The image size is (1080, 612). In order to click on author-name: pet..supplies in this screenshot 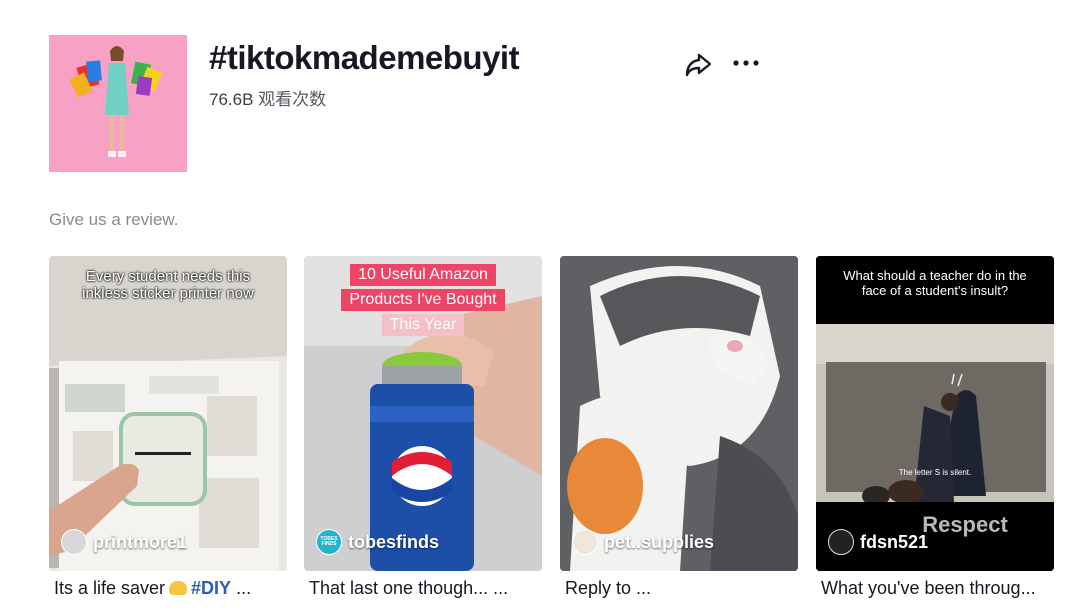, I will do `click(659, 541)`.